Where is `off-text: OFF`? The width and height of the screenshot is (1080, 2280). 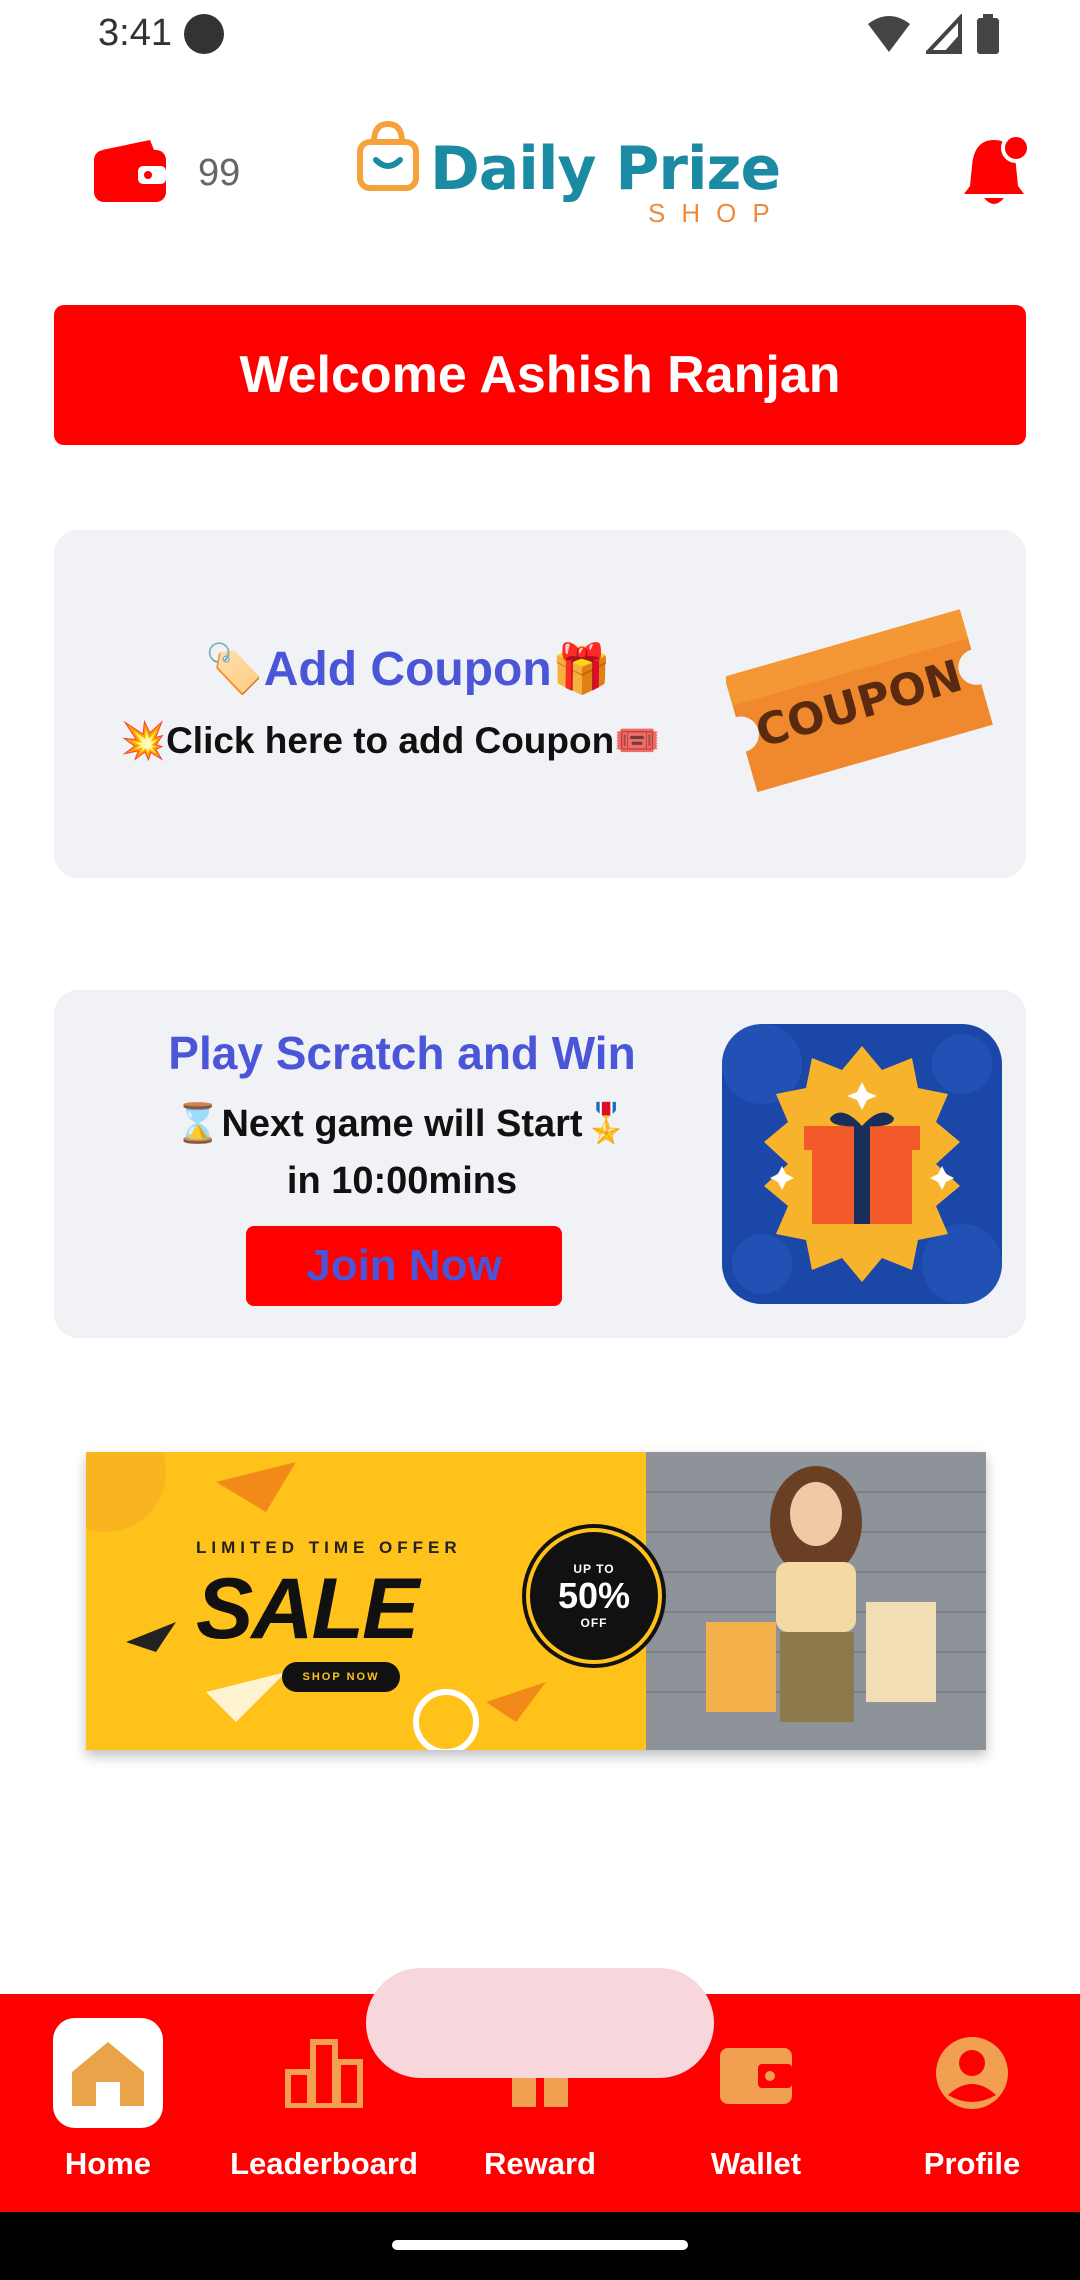
off-text: OFF is located at coordinates (594, 1623).